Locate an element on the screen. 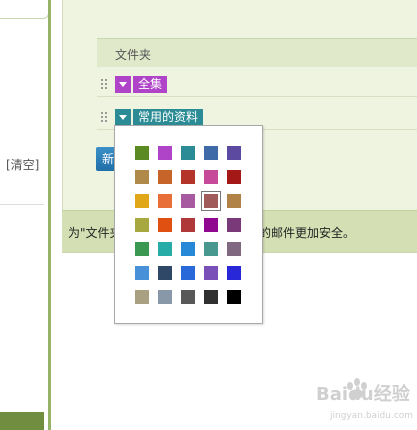 This screenshot has height=430, width=417. folder-tag-all: 全集 is located at coordinates (141, 84).